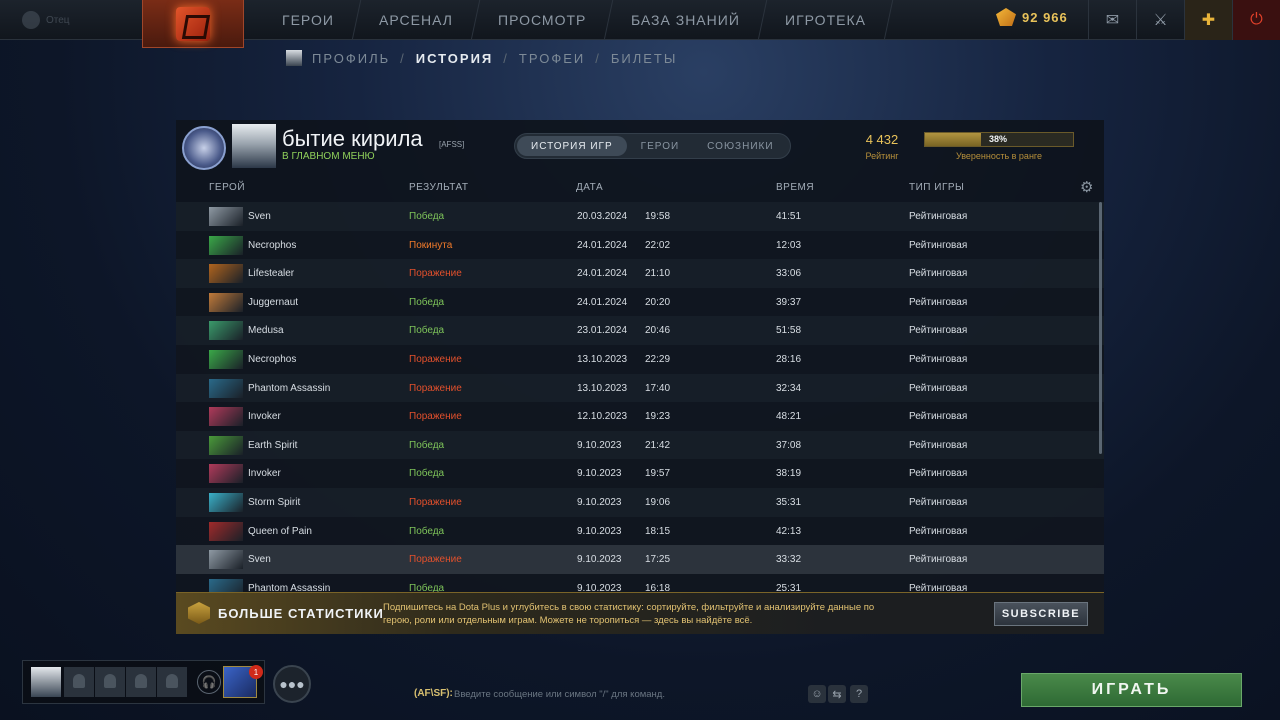  I want to click on hero-name: Necrophos, so click(272, 245).